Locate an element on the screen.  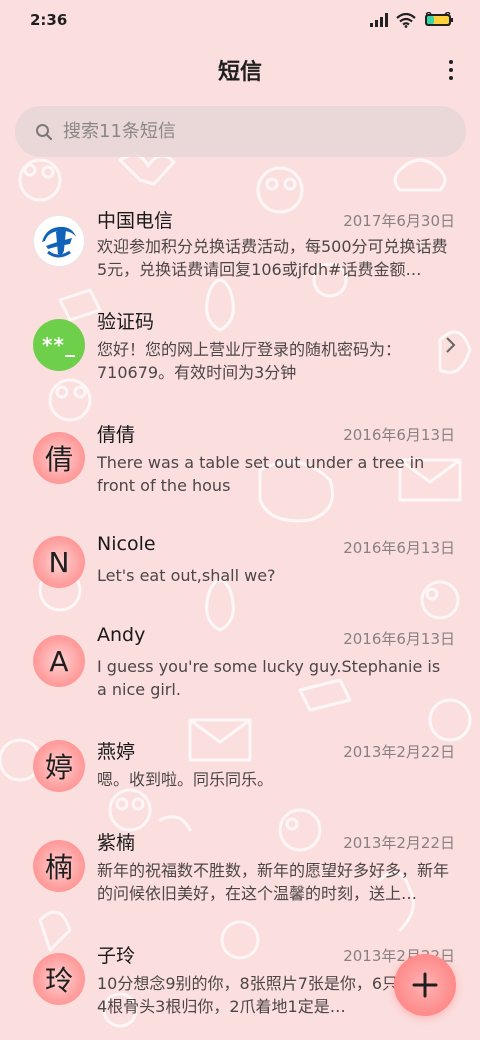
search-input is located at coordinates (253, 131).